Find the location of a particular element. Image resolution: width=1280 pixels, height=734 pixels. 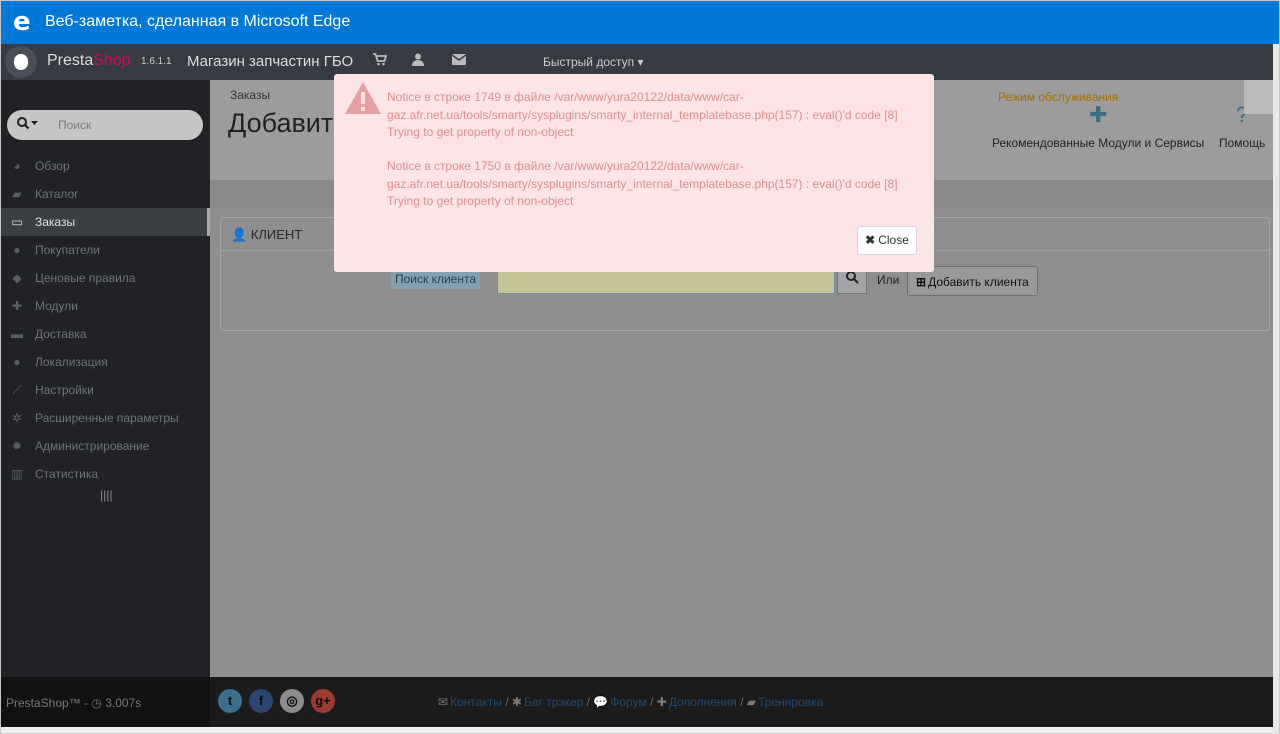

brand-shop: Shop is located at coordinates (112, 60).